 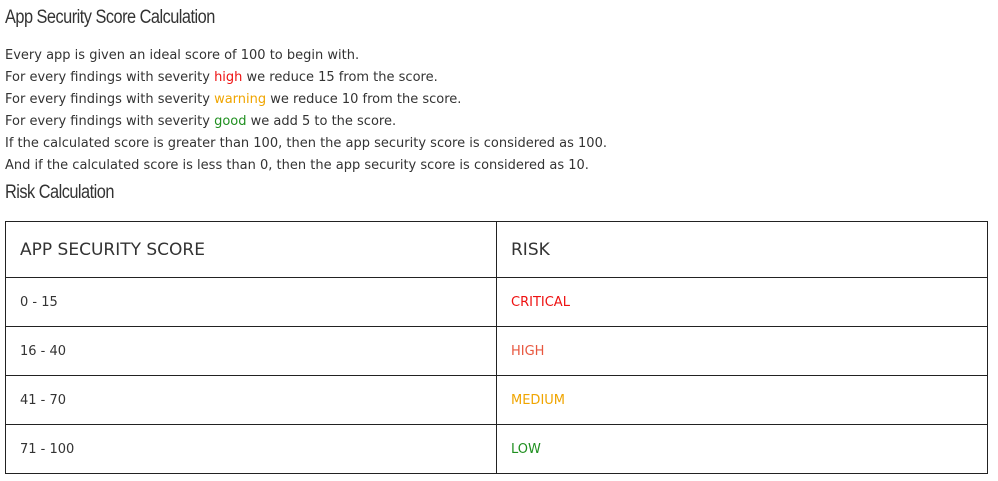 I want to click on table-row: 16 - 40 HIGH, so click(x=496, y=351).